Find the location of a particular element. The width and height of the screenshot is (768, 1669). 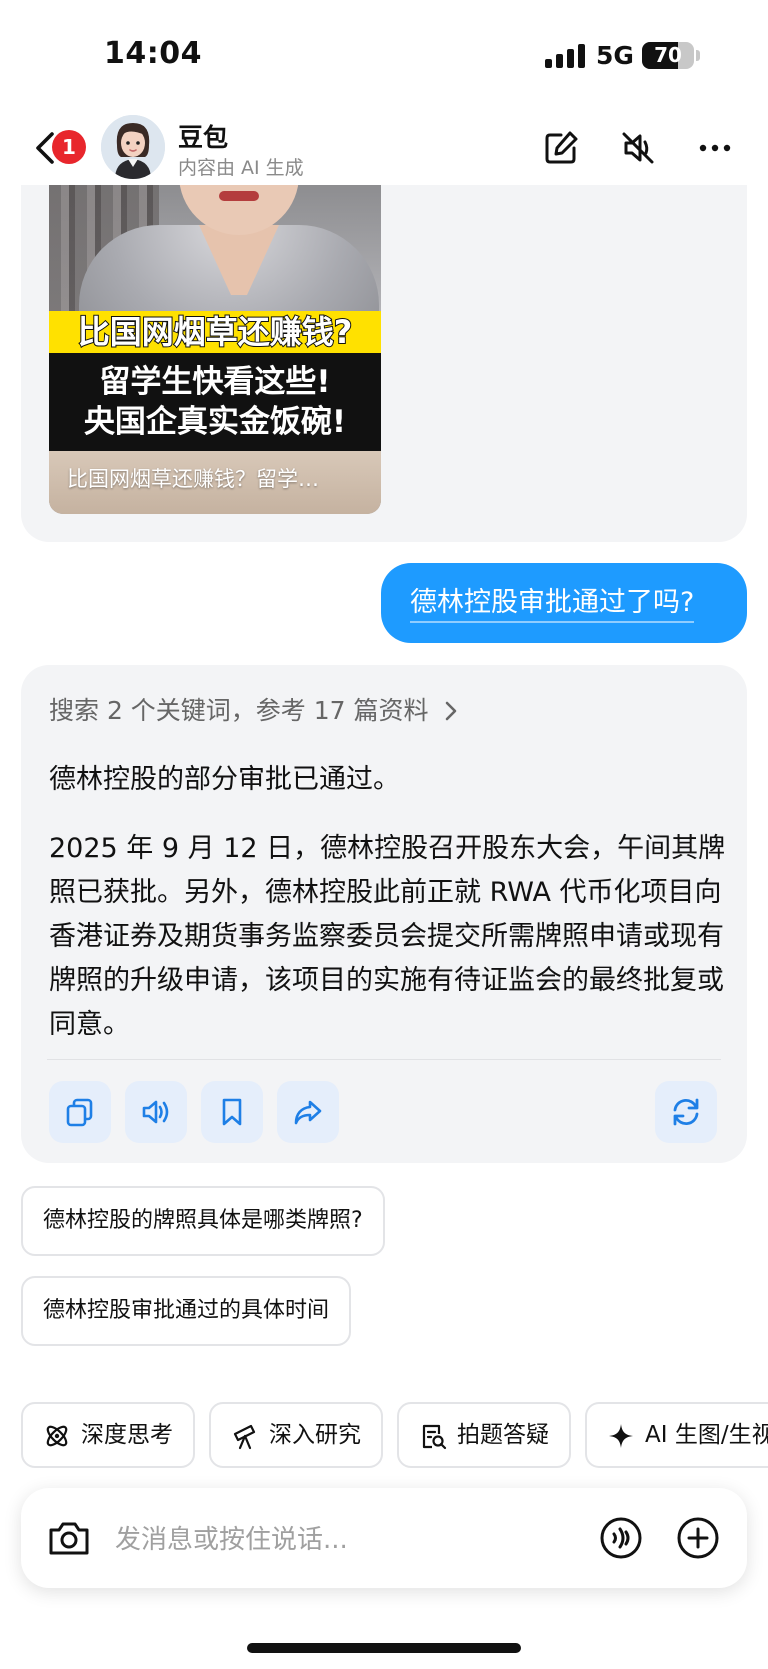

copy-button is located at coordinates (80, 1112).